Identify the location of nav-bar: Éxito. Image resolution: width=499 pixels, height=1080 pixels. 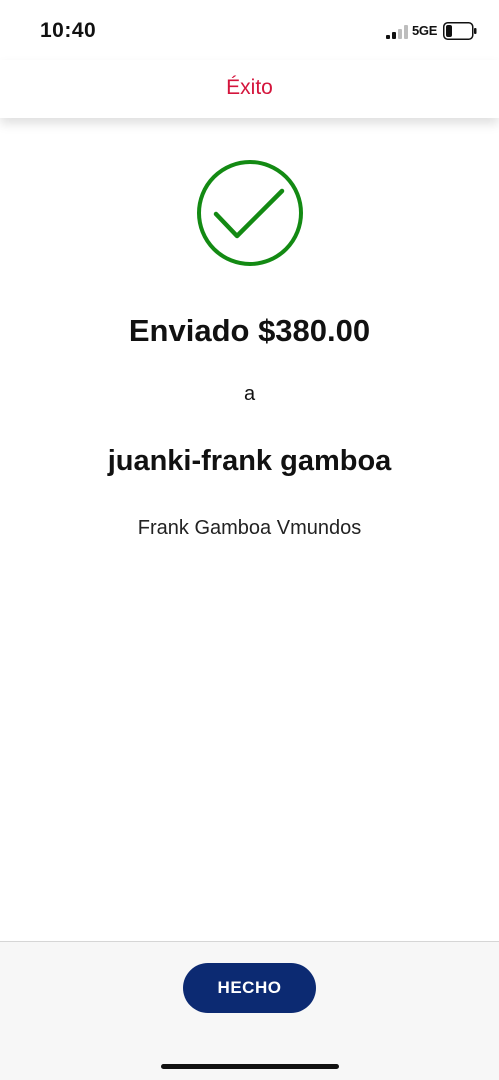
(249, 89).